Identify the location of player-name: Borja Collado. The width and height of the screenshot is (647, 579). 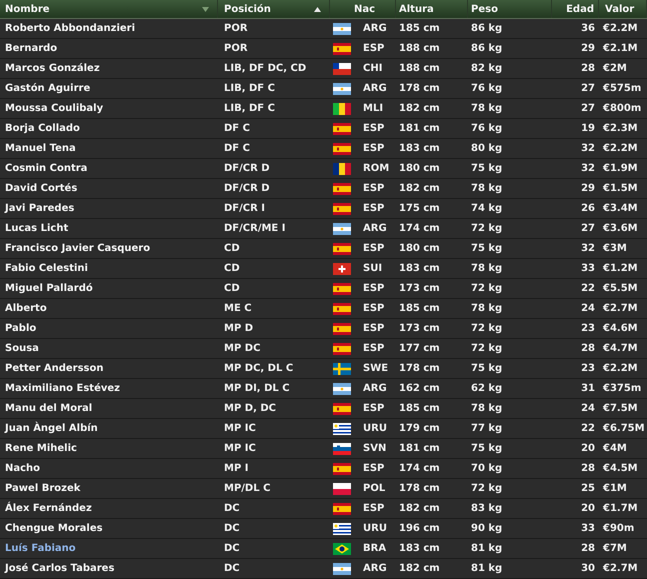
(42, 128).